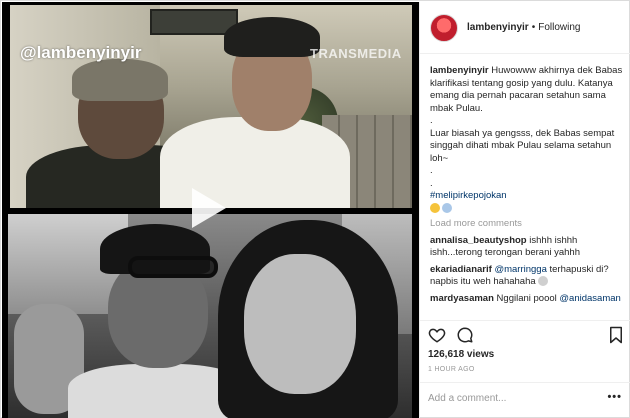  What do you see at coordinates (461, 354) in the screenshot?
I see `view-count: 126,618 views` at bounding box center [461, 354].